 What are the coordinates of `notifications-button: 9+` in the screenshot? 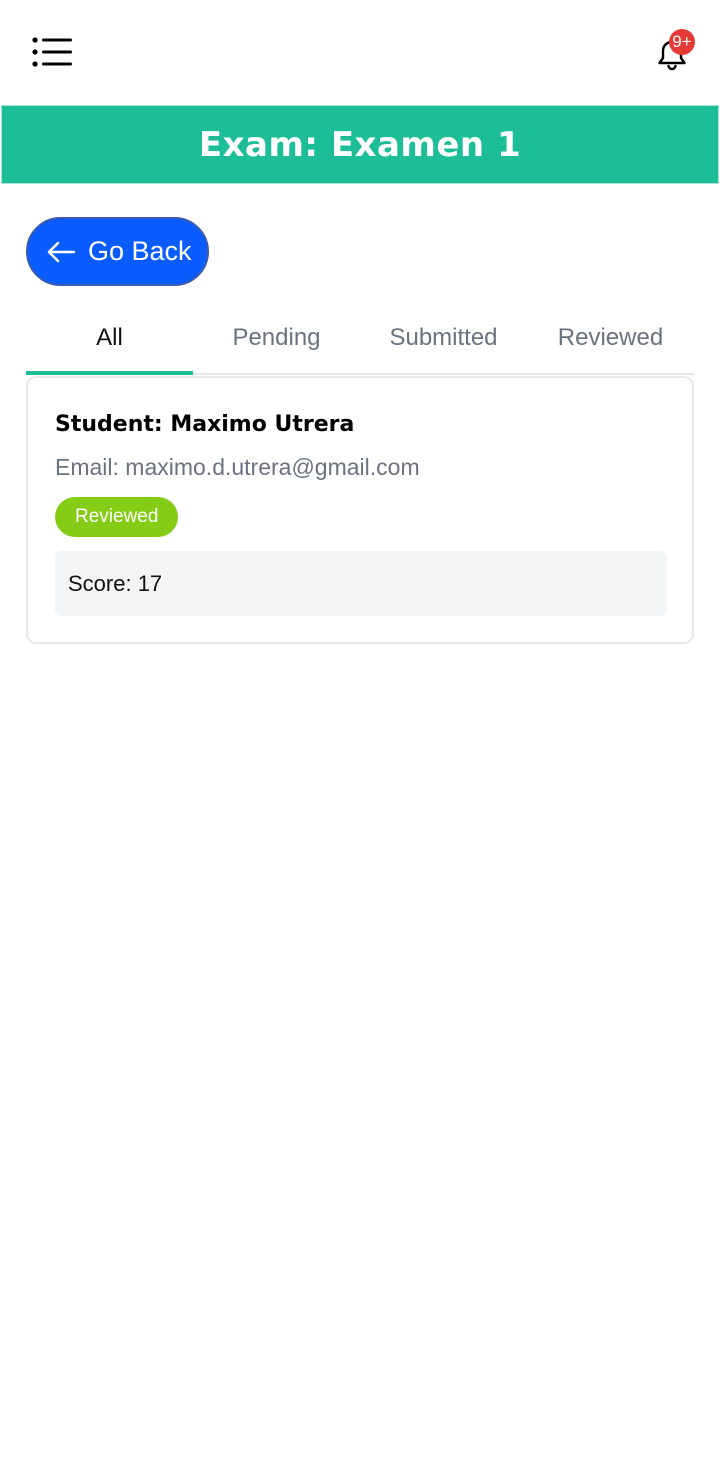 It's located at (674, 51).